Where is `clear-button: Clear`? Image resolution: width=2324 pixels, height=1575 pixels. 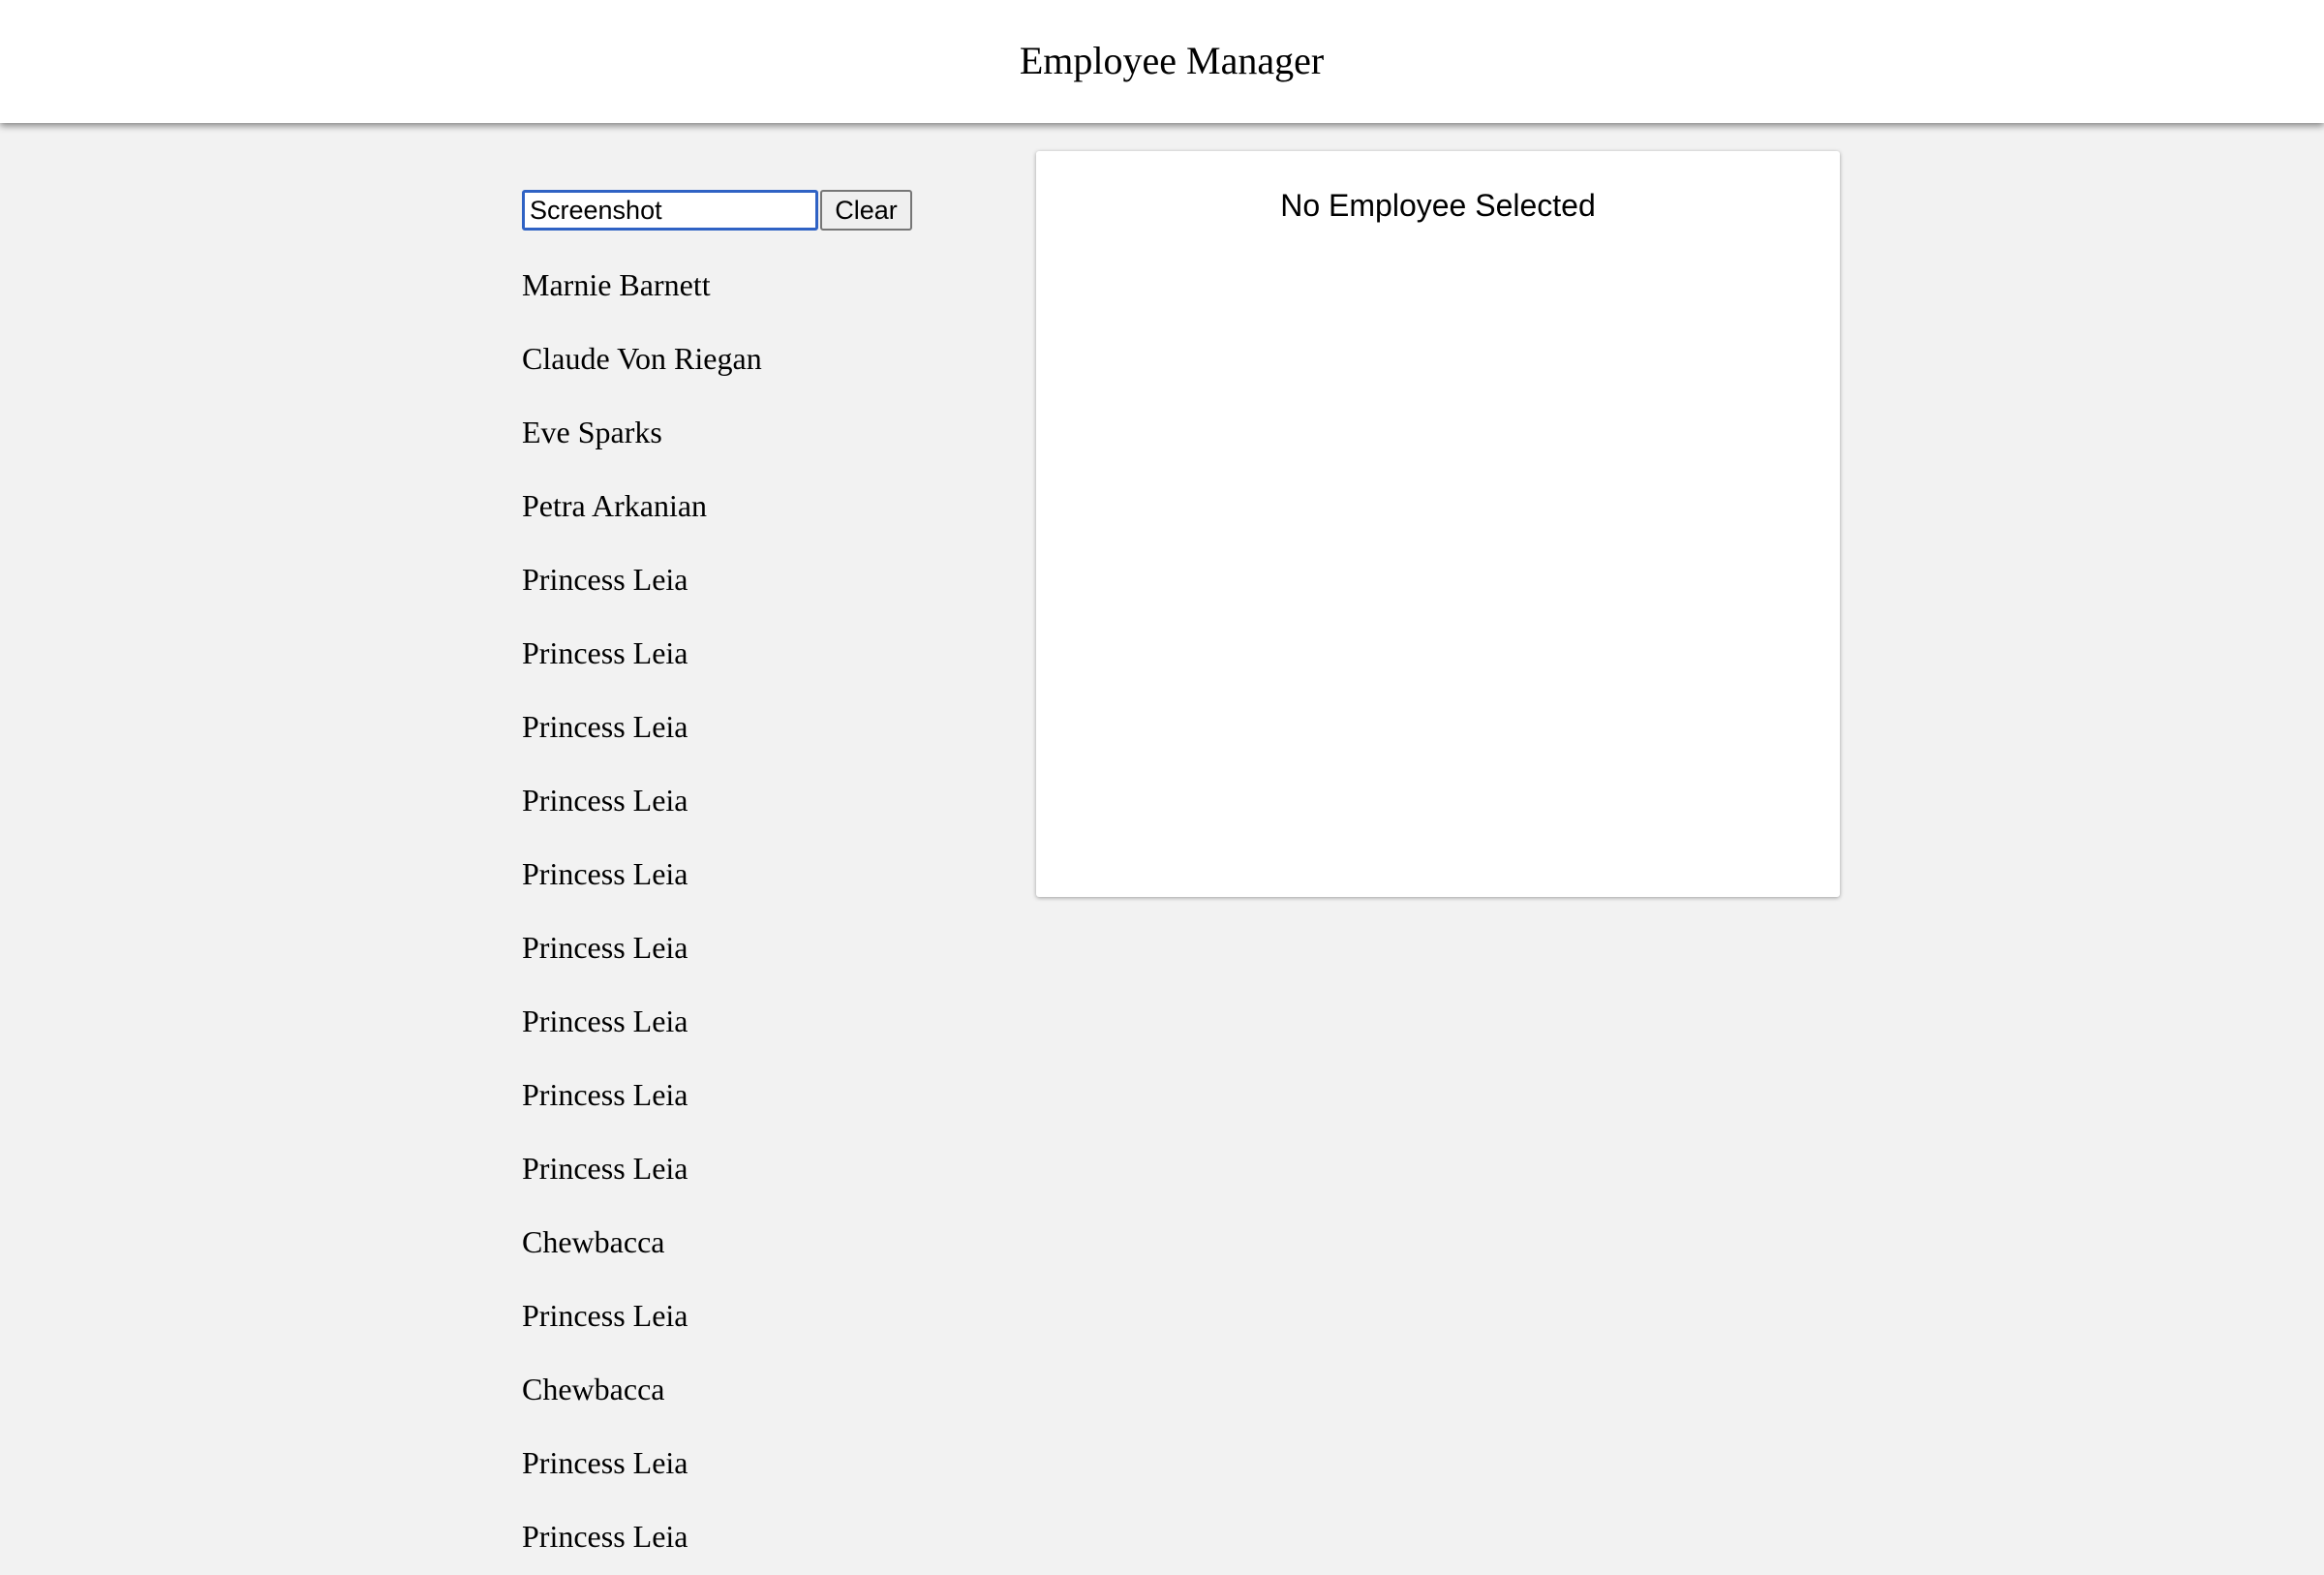 clear-button: Clear is located at coordinates (866, 210).